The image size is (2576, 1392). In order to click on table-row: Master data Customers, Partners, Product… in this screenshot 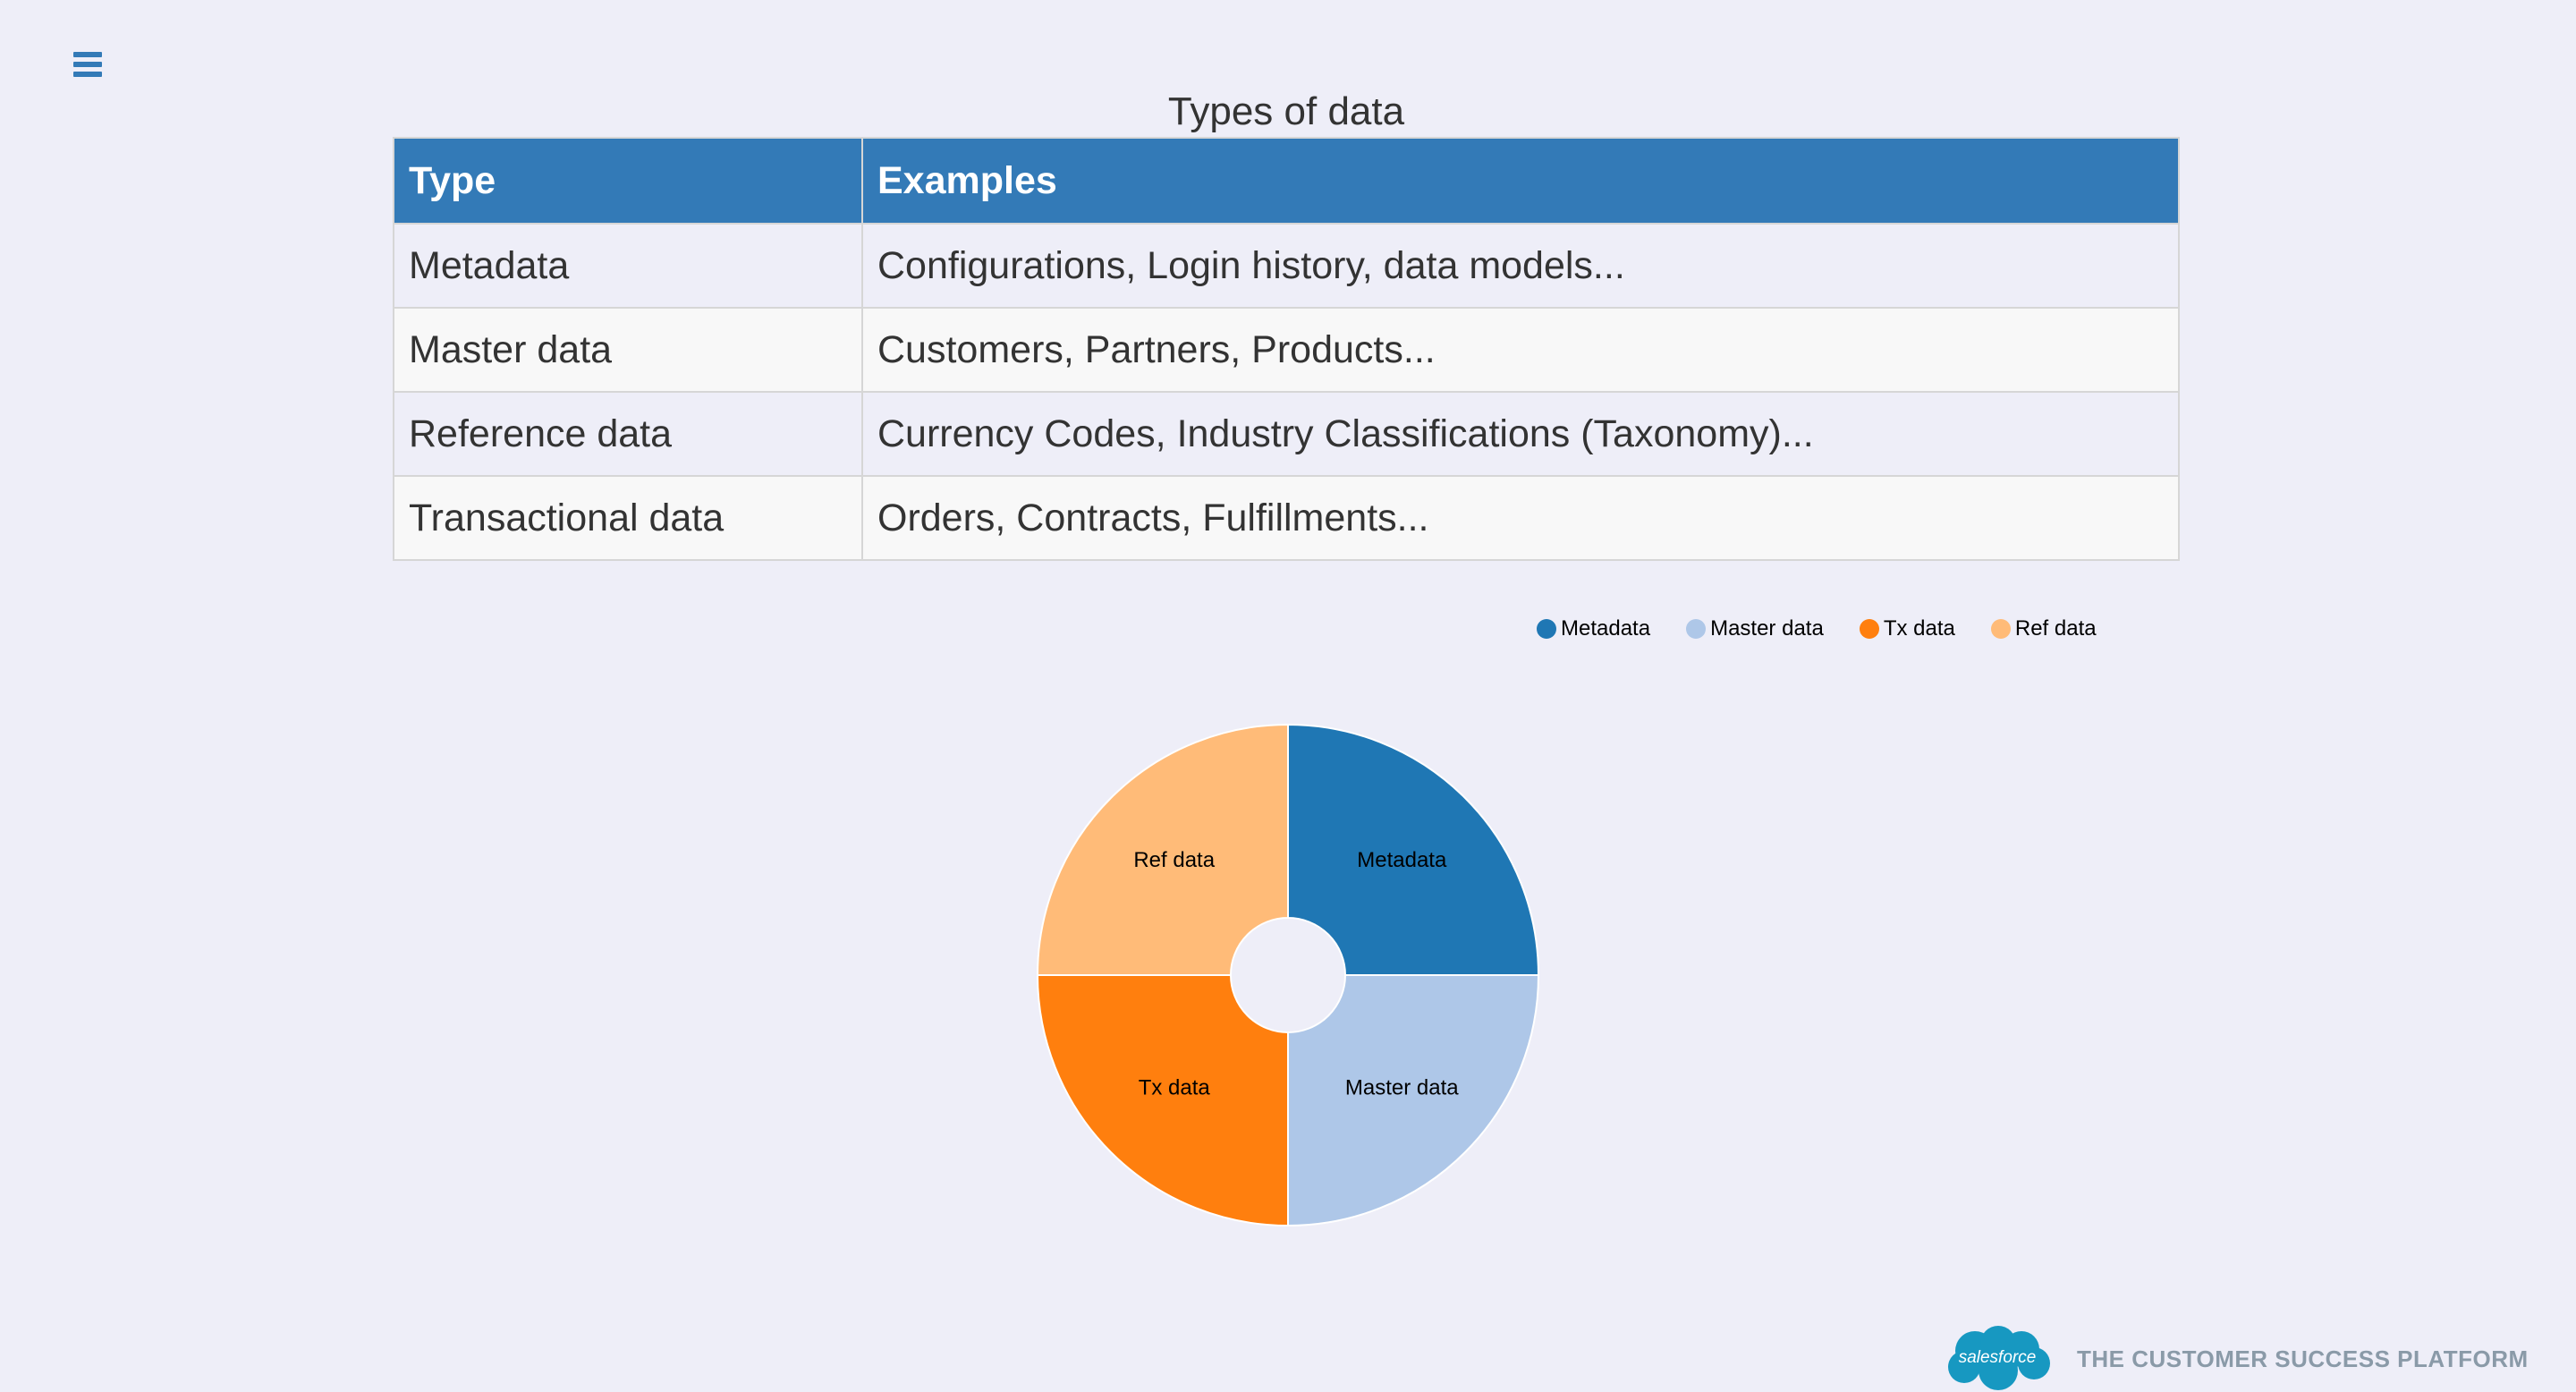, I will do `click(1286, 350)`.